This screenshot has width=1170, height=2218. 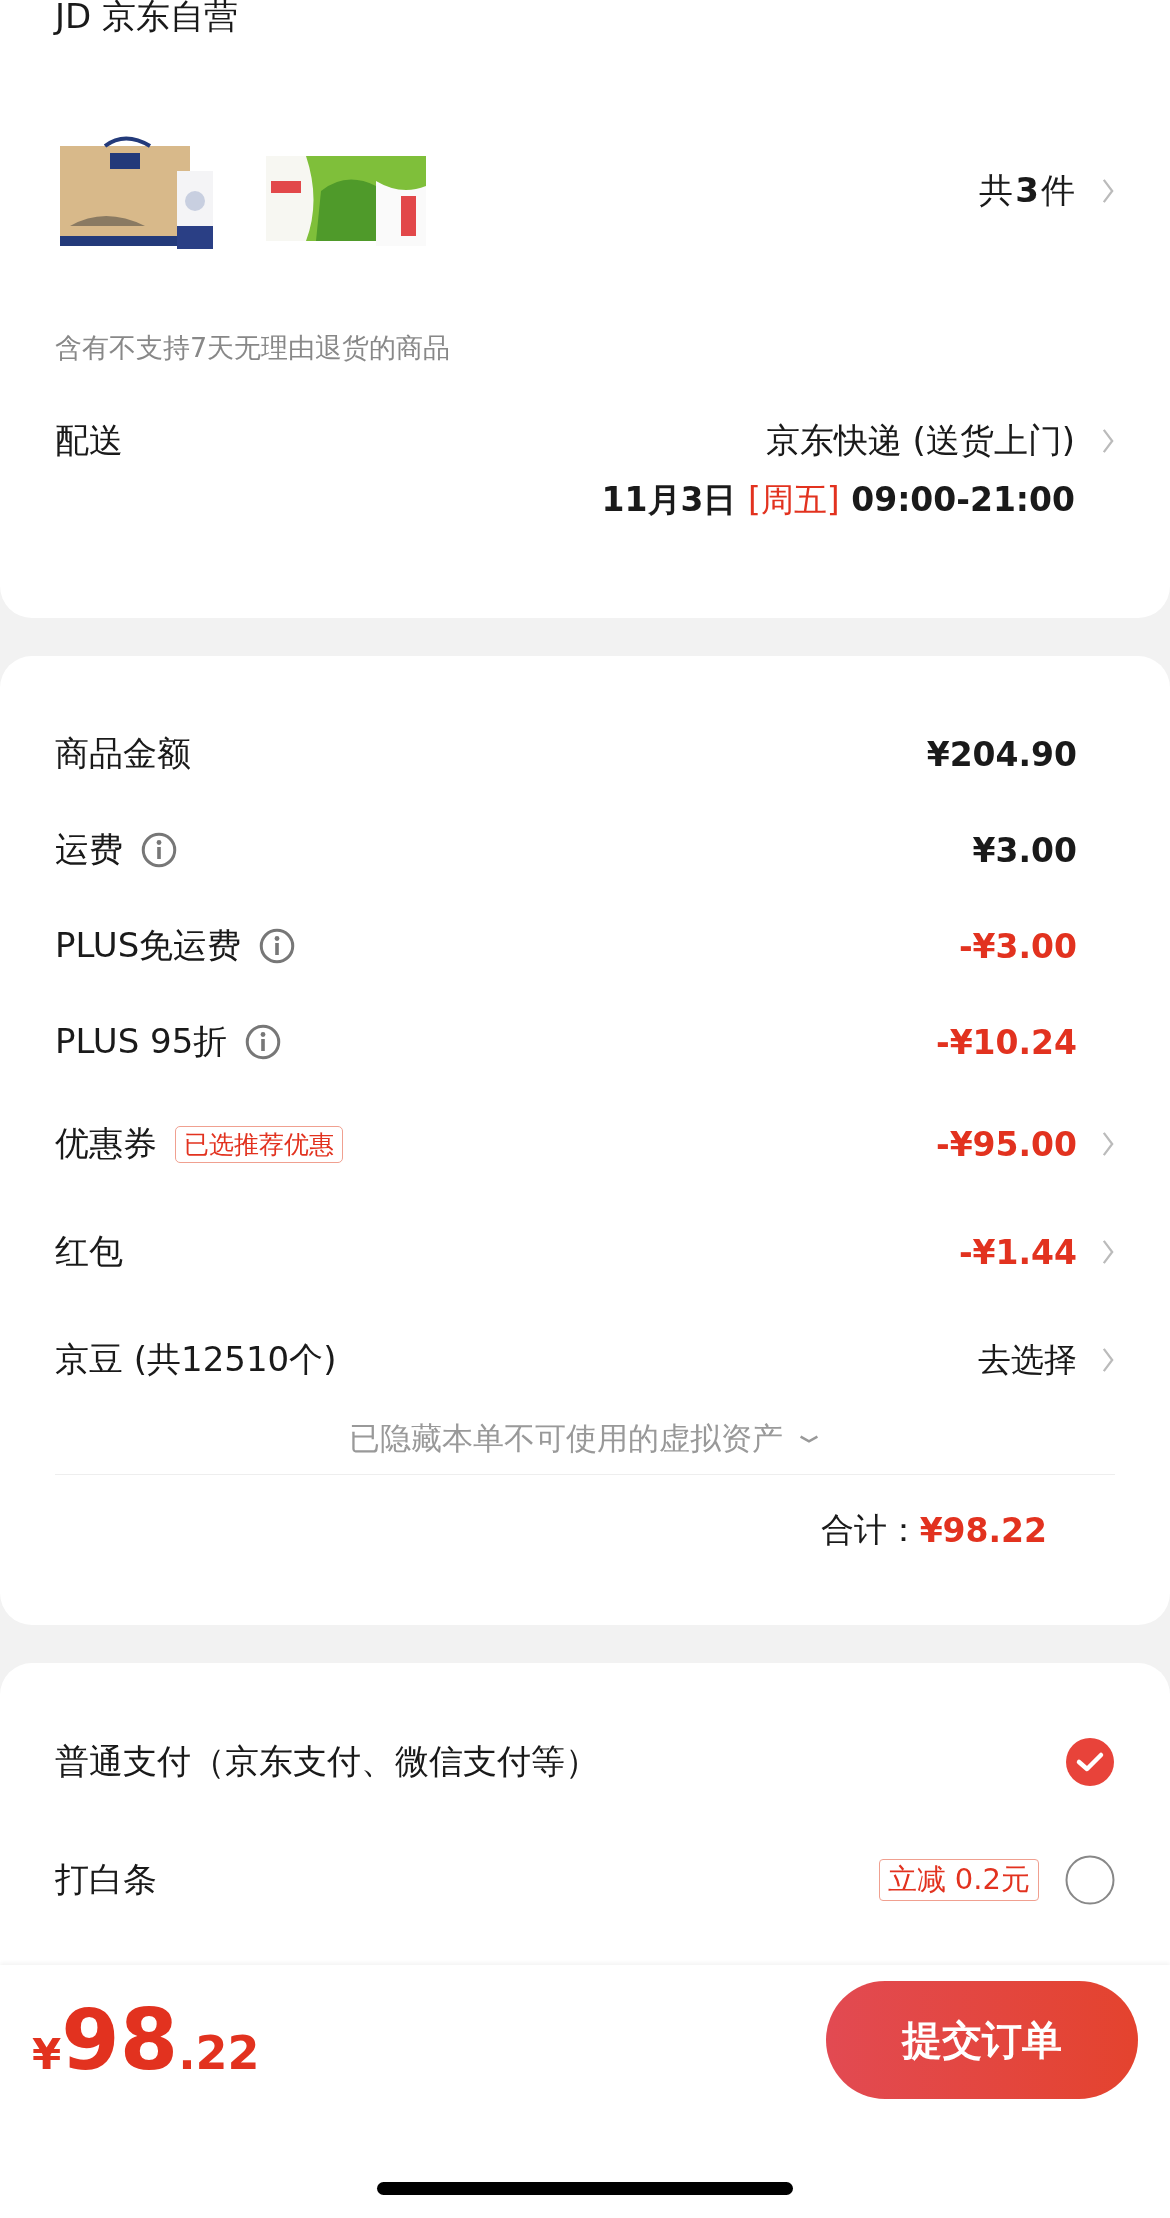 What do you see at coordinates (141, 1041) in the screenshot?
I see `amount-label: PLUS 95折` at bounding box center [141, 1041].